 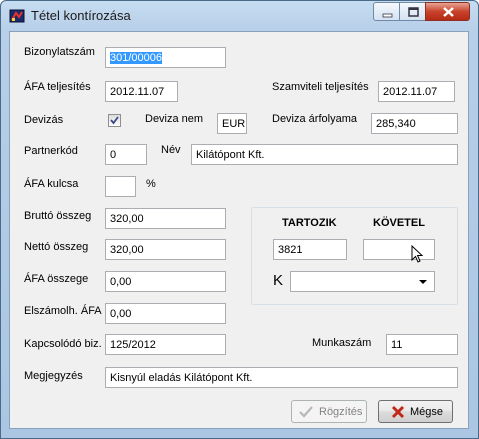 I want to click on munkaszam-field: 11, so click(x=422, y=344).